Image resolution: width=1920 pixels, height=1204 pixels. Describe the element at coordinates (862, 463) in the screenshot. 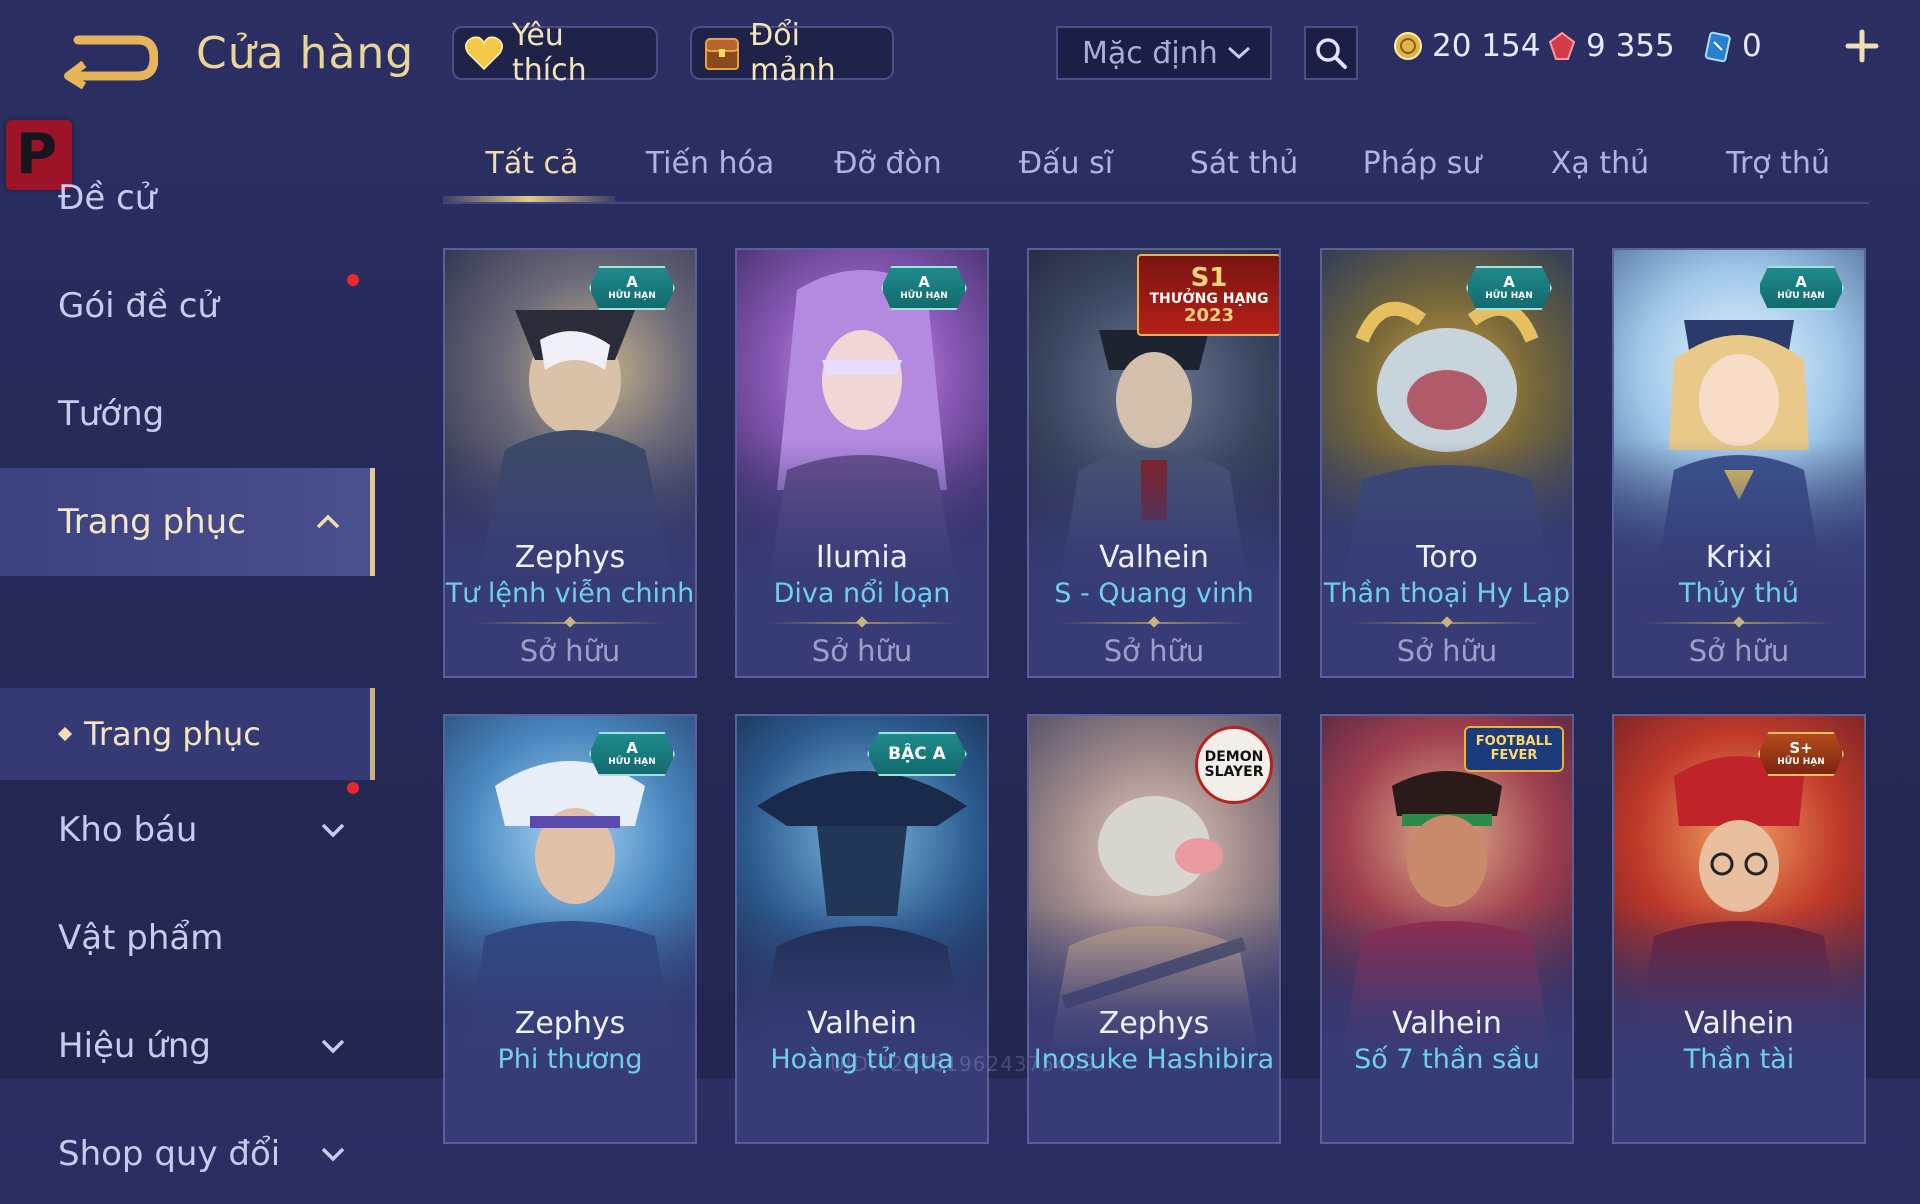

I see `skin-card: A HỮU HẠN Ilumia Diva nổi loạn Sở hữu` at that location.